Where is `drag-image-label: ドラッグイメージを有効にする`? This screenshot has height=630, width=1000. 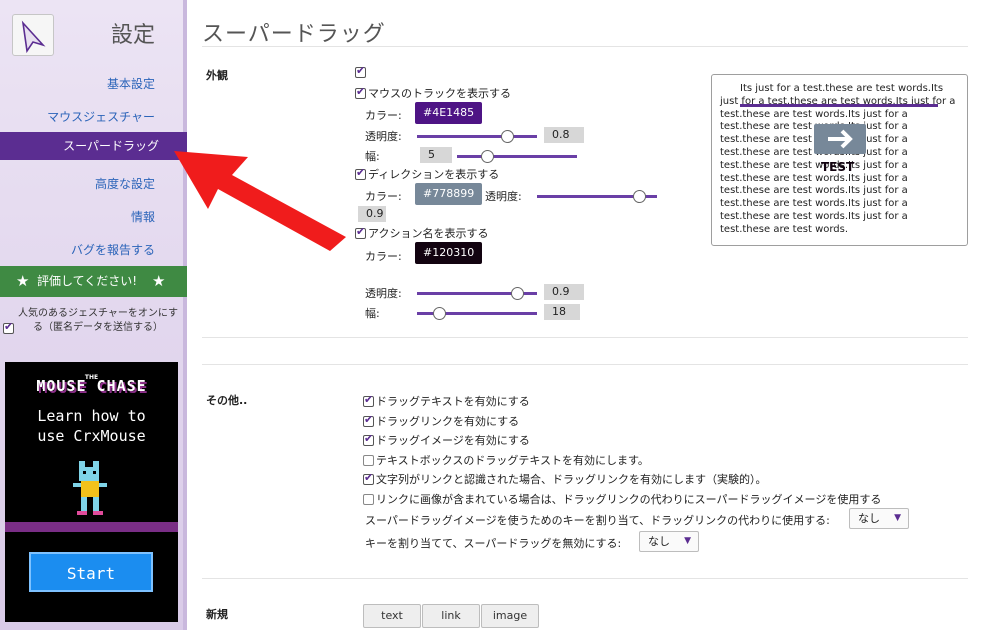 drag-image-label: ドラッグイメージを有効にする is located at coordinates (453, 440).